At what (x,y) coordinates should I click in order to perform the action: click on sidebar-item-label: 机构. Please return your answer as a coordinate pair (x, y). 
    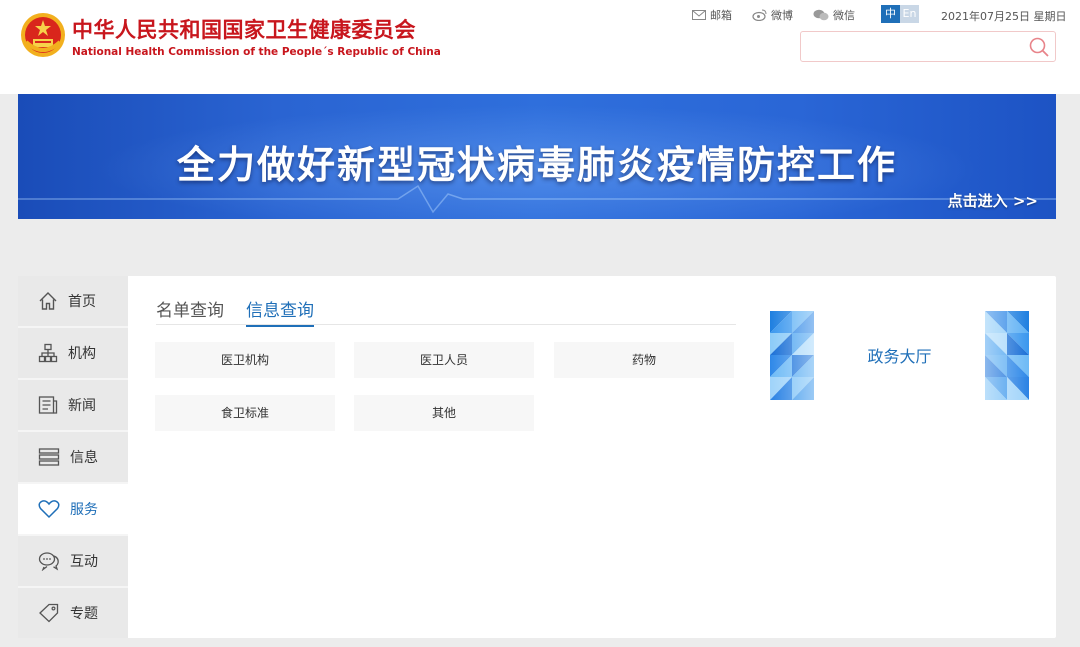
    Looking at the image, I should click on (82, 354).